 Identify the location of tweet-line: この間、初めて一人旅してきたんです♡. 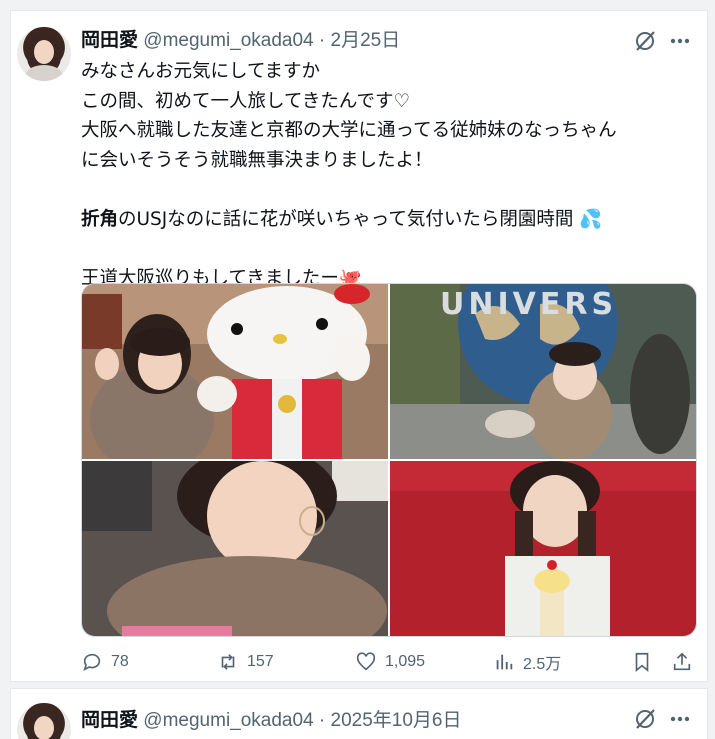
(246, 101).